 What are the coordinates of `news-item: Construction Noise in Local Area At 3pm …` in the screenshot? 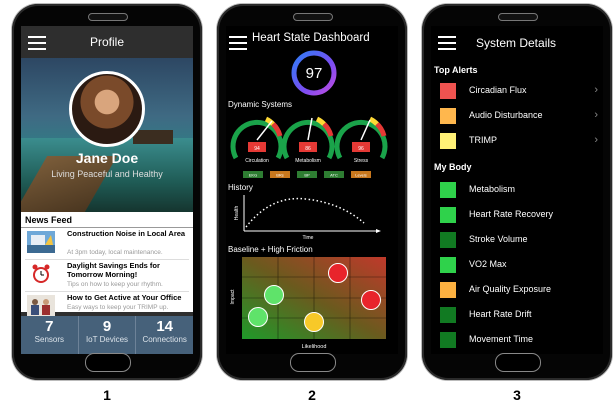 It's located at (107, 244).